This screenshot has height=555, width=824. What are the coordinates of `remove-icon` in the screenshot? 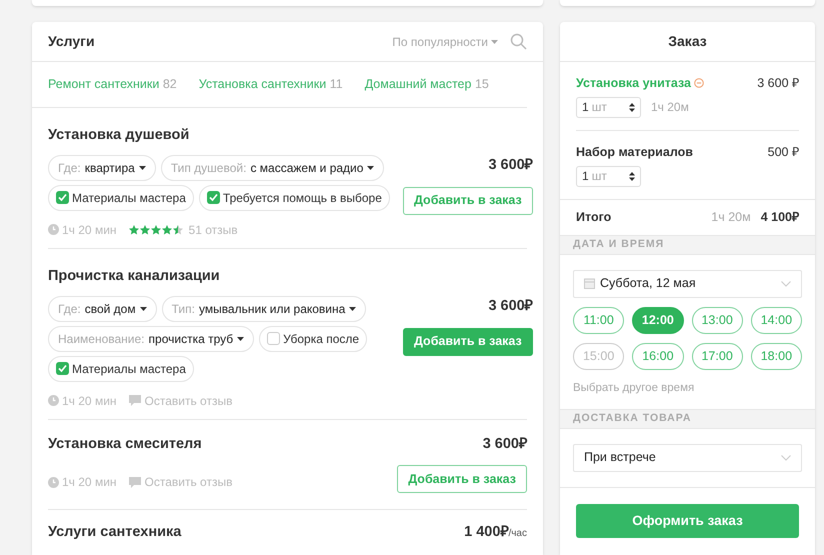 It's located at (699, 83).